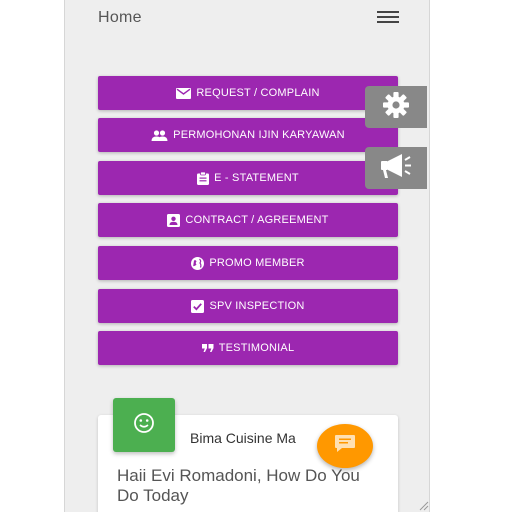  I want to click on e-statement-button: E - STATEMENT, so click(248, 178).